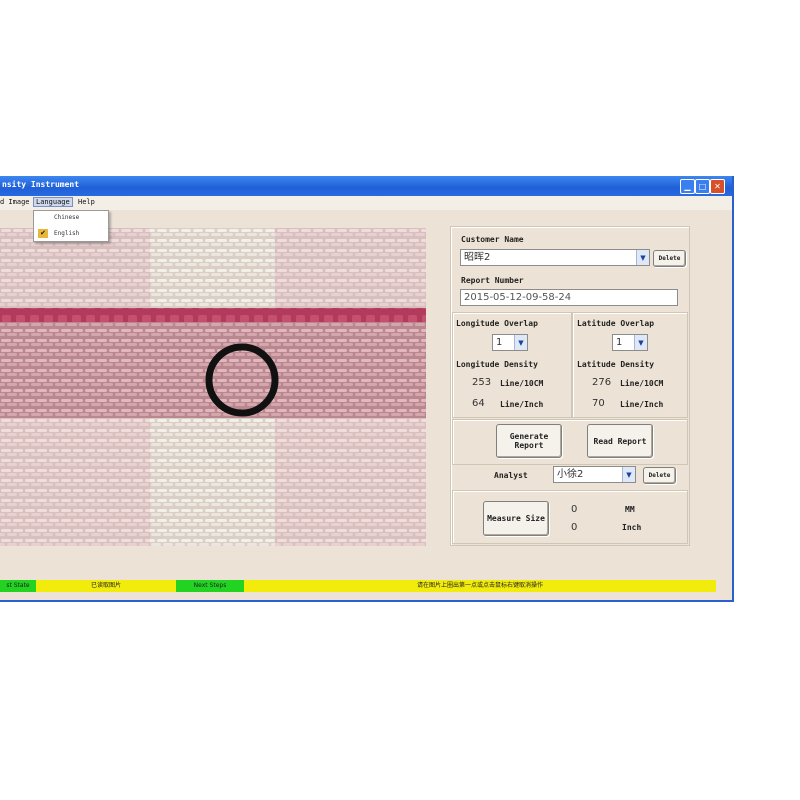 The image size is (800, 800). I want to click on menu-bar: d Image Language Help, so click(366, 203).